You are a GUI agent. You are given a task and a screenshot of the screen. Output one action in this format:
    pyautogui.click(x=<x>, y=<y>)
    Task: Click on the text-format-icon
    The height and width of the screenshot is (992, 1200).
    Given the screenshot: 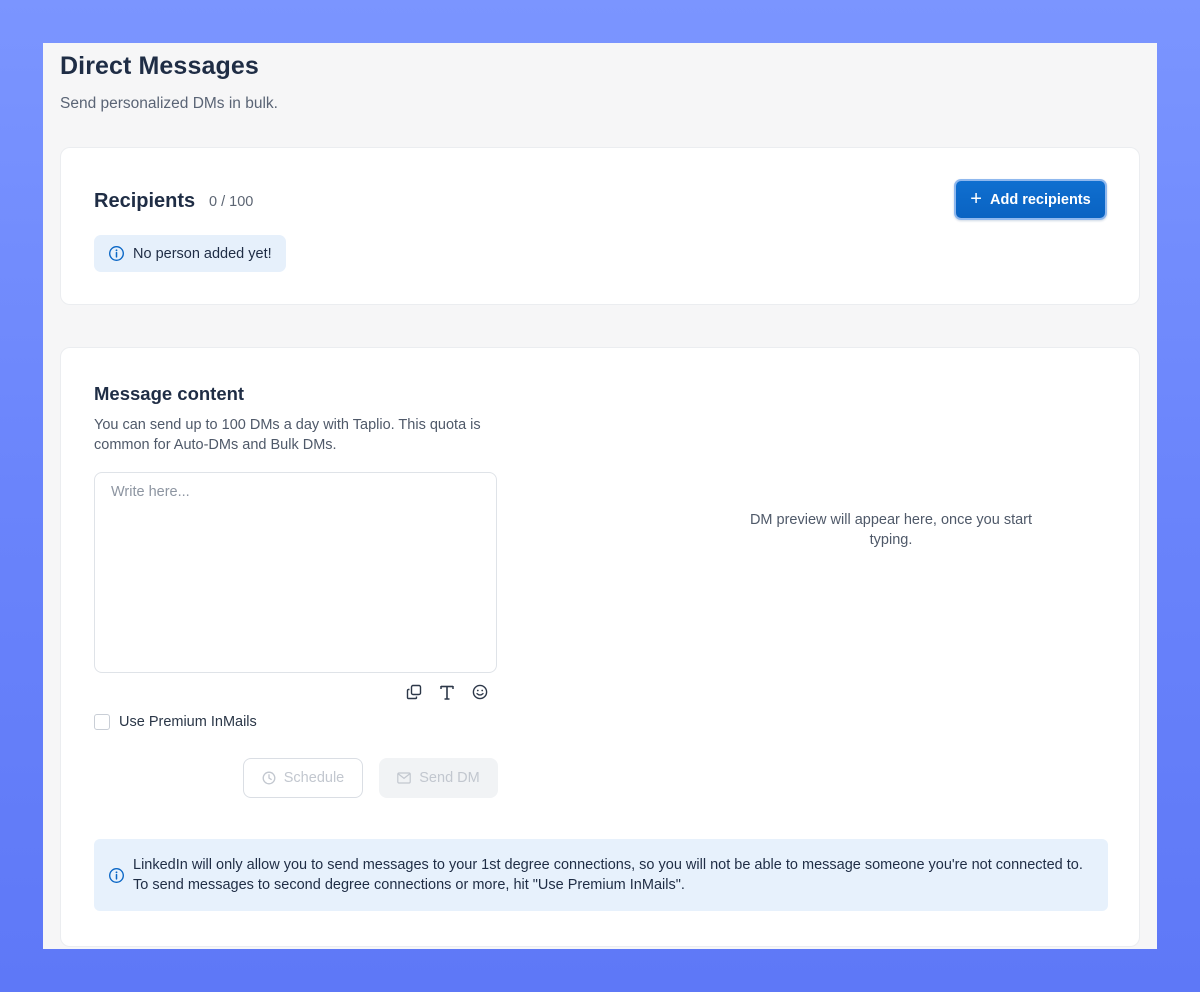 What is the action you would take?
    pyautogui.click(x=447, y=692)
    